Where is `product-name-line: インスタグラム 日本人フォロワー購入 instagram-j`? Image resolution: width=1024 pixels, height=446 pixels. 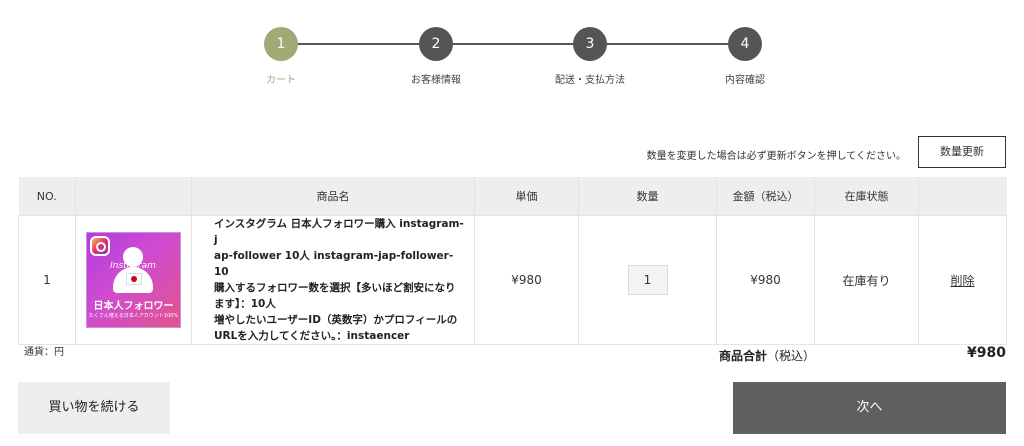 product-name-line: インスタグラム 日本人フォロワー購入 instagram-j is located at coordinates (339, 232).